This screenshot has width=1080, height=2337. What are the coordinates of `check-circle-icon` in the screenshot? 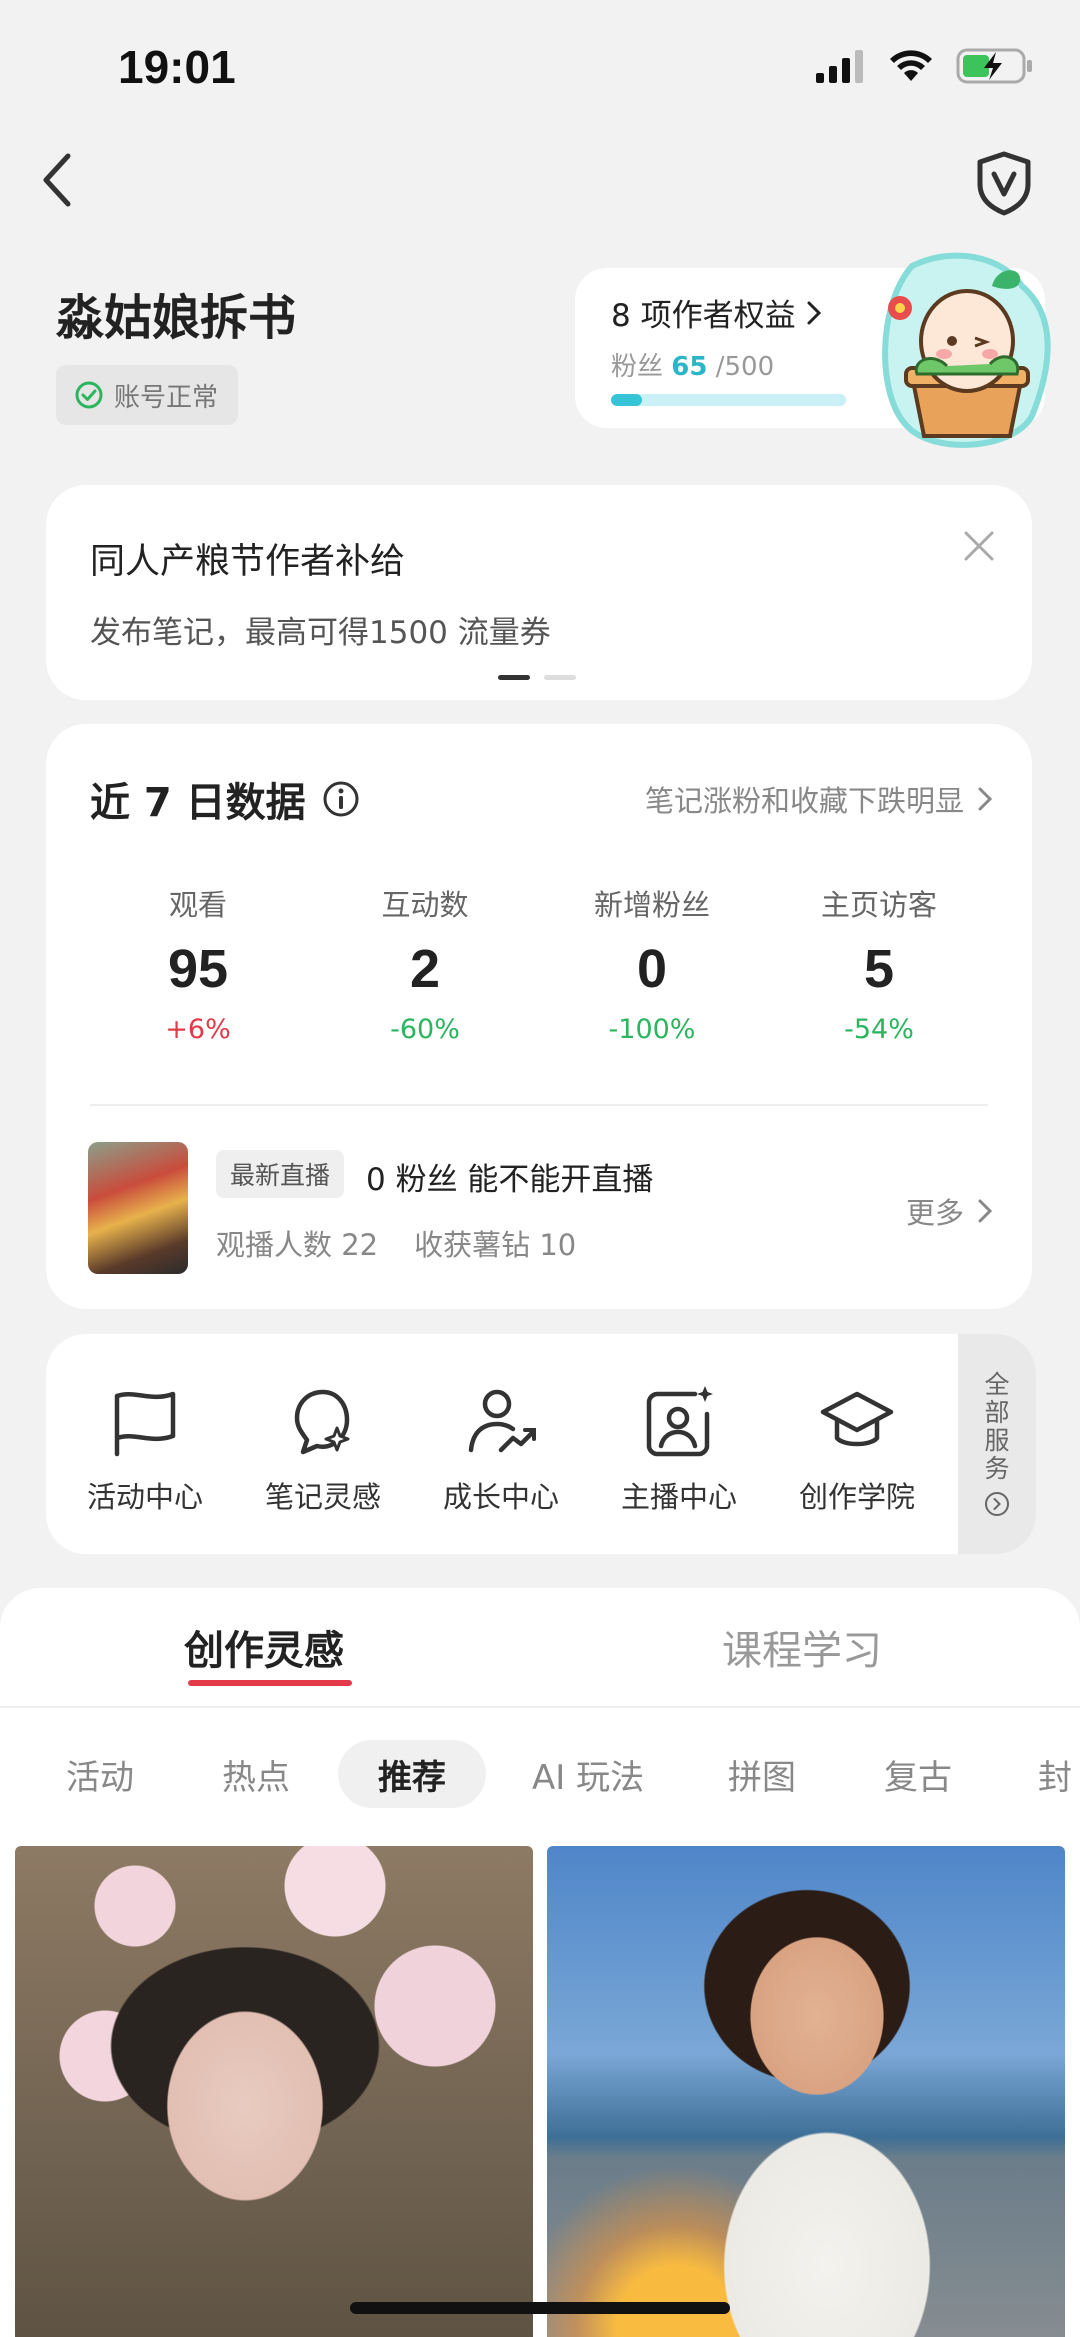 It's located at (89, 395).